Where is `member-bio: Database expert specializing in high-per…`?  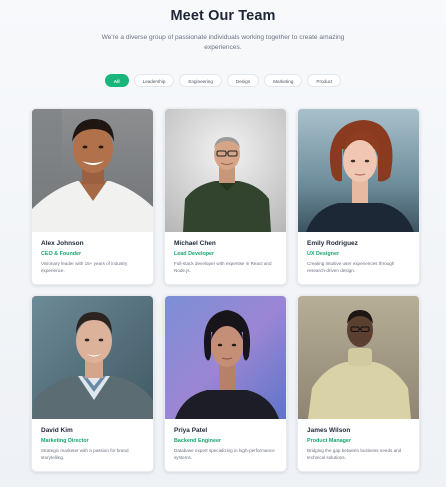
member-bio: Database expert specializing in high-per… is located at coordinates (224, 454).